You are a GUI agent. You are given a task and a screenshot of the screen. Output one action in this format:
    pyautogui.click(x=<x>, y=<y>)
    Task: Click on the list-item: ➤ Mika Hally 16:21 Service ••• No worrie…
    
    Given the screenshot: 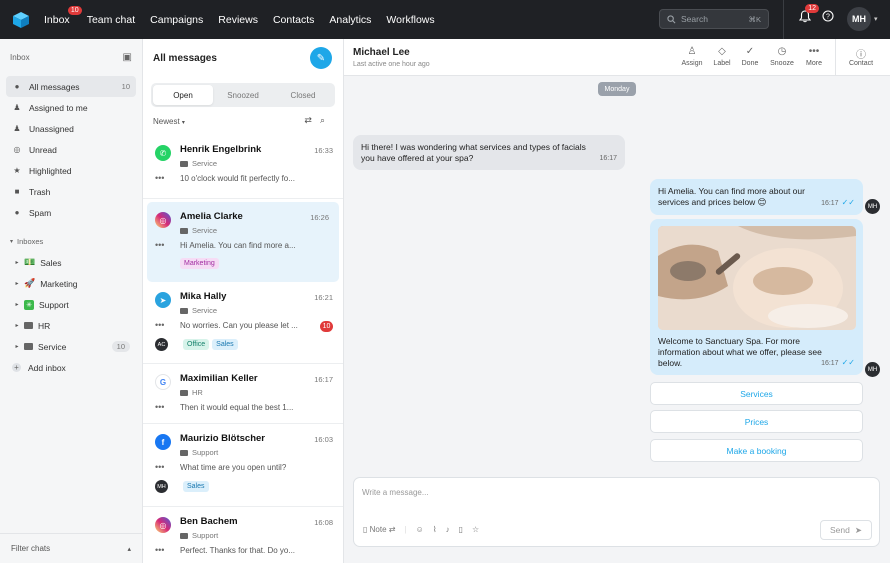 What is the action you would take?
    pyautogui.click(x=243, y=323)
    